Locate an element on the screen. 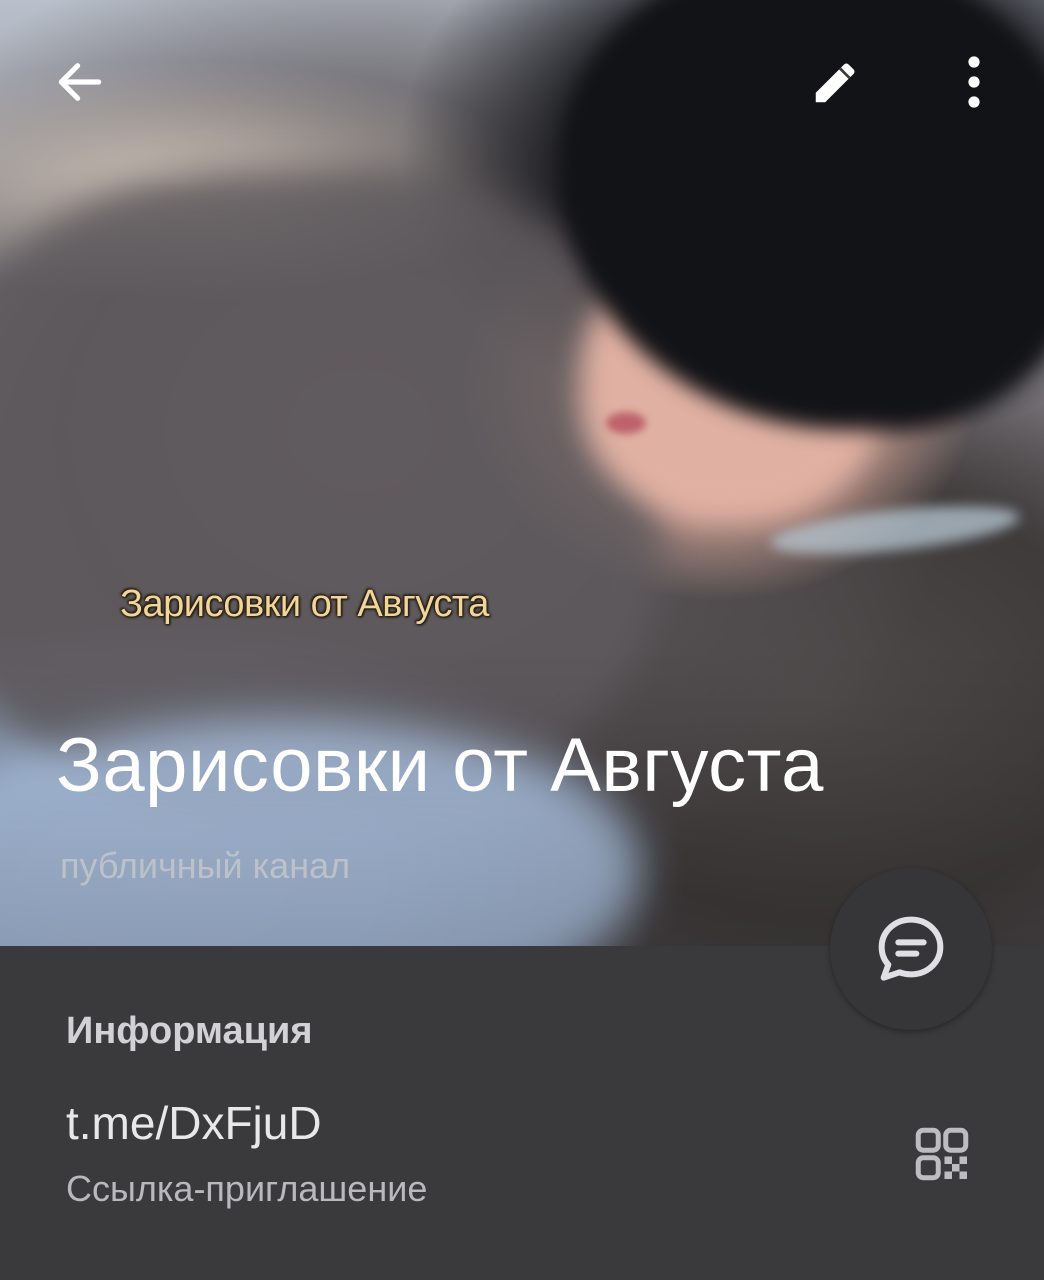  arrow-left-icon is located at coordinates (80, 82).